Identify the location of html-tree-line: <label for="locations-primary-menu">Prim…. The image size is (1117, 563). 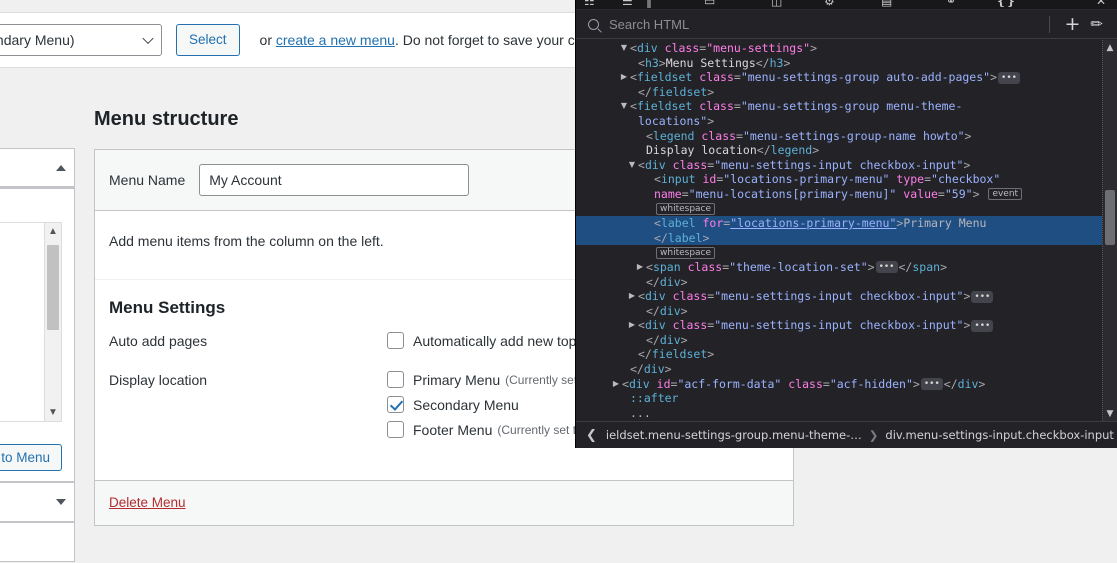
(846, 223).